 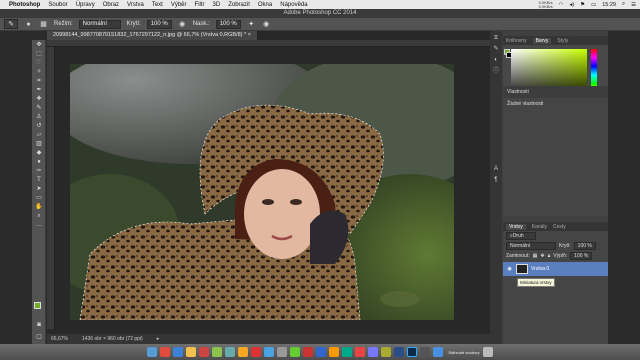 I want to click on lightroom-icon, so click(x=399, y=352).